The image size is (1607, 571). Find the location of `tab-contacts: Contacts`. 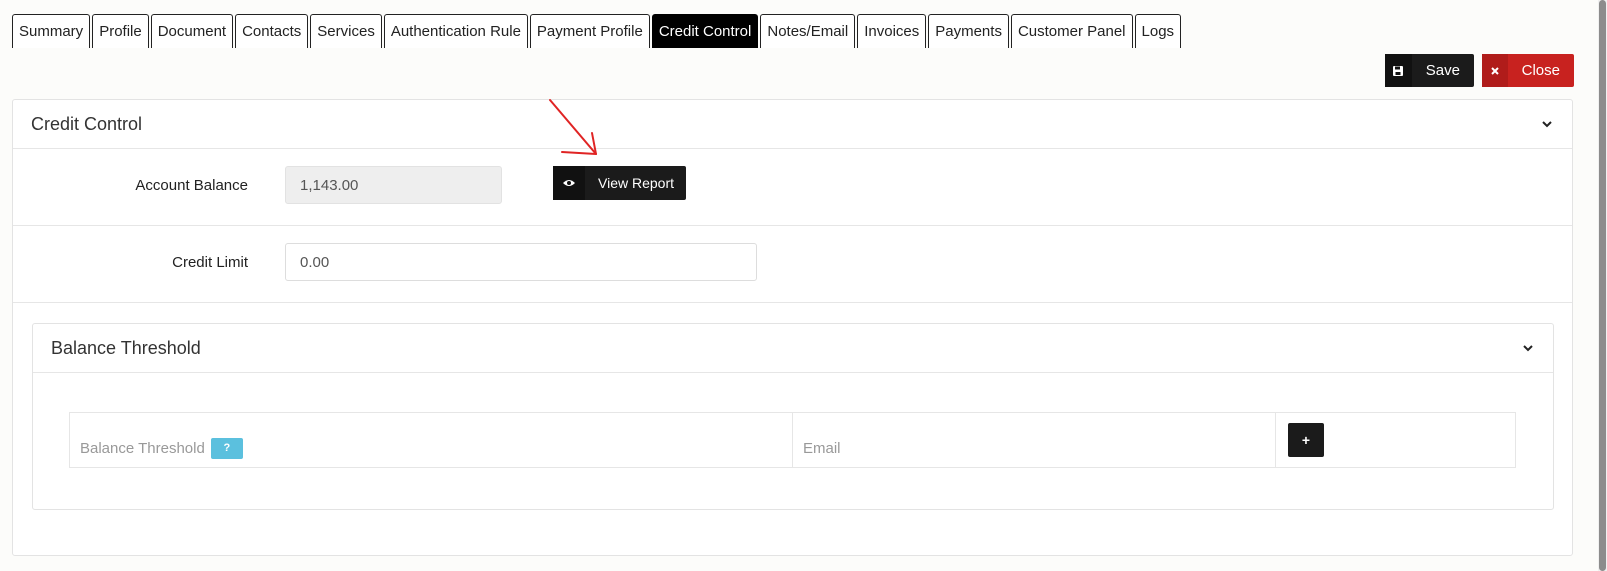

tab-contacts: Contacts is located at coordinates (272, 31).